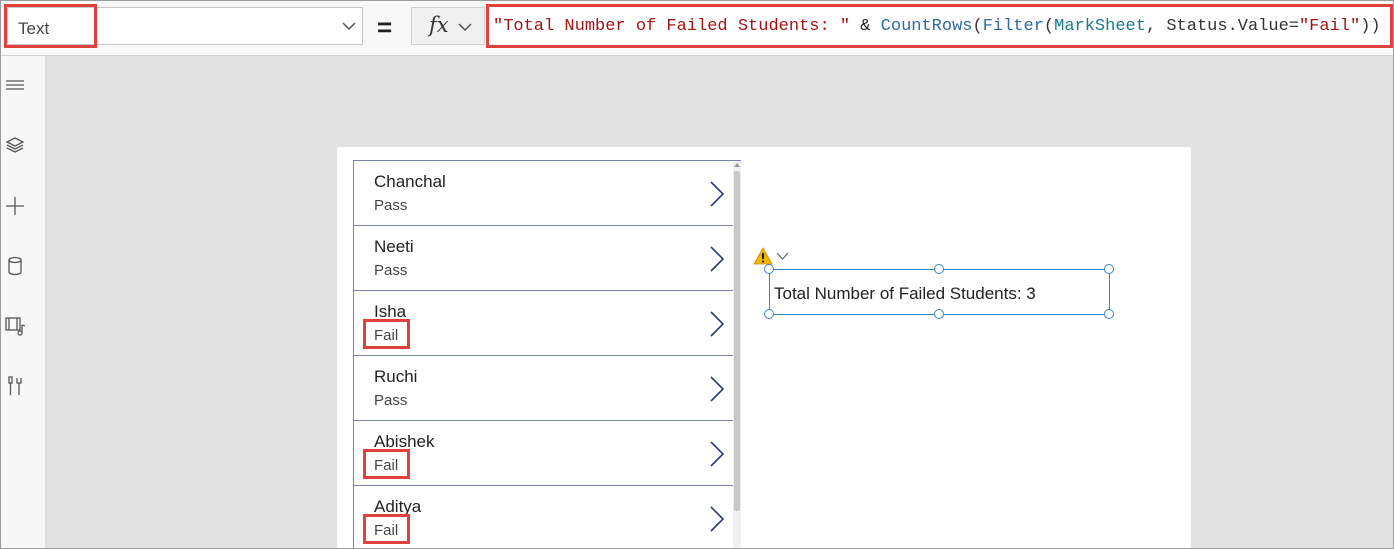  I want to click on property-value: Text, so click(34, 28).